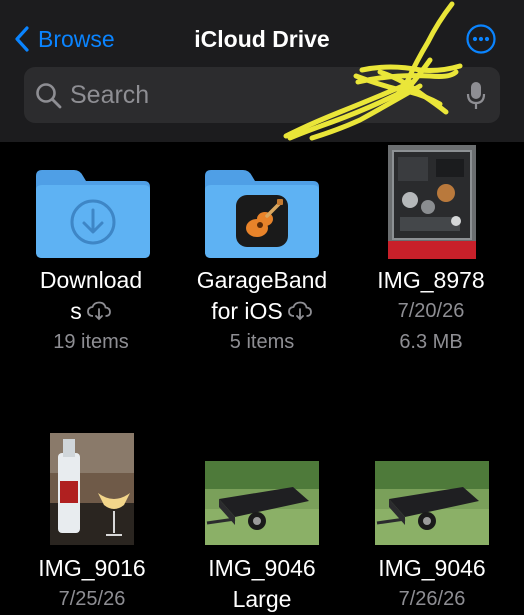 The height and width of the screenshot is (615, 524). Describe the element at coordinates (432, 584) in the screenshot. I see `file-item-img-9046: IMG_9046 7/26/26` at that location.